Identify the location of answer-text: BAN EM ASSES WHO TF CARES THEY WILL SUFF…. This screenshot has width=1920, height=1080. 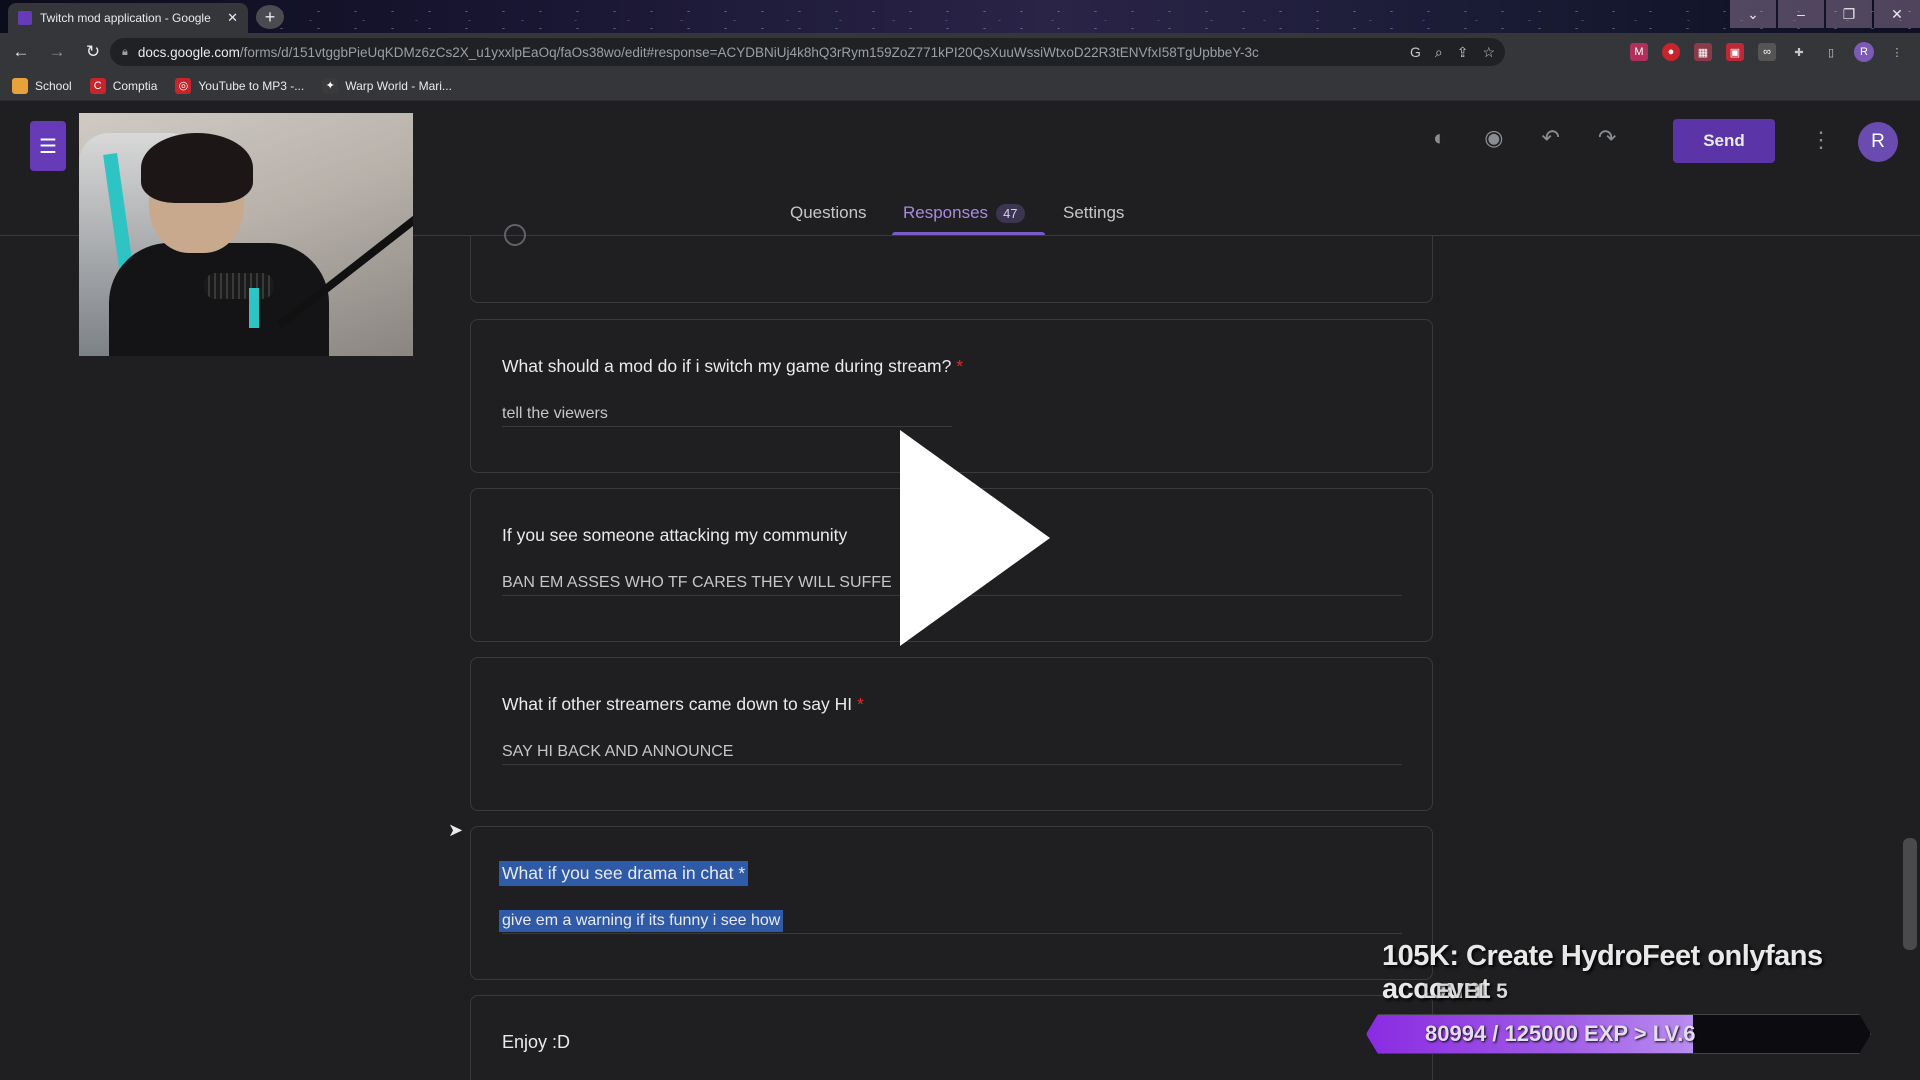
(697, 582).